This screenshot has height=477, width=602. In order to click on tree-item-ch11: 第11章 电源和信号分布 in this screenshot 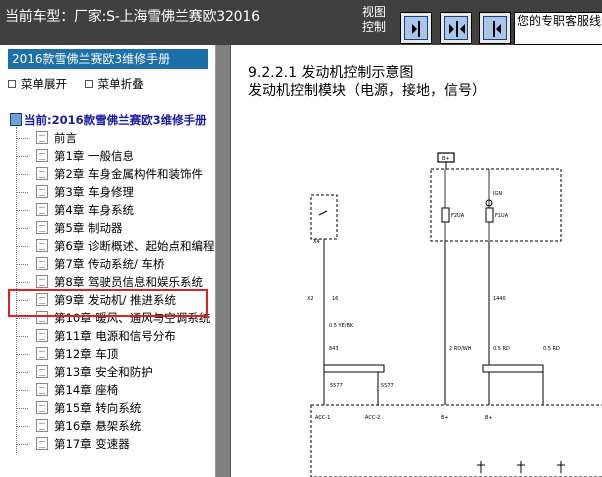, I will do `click(96, 336)`.